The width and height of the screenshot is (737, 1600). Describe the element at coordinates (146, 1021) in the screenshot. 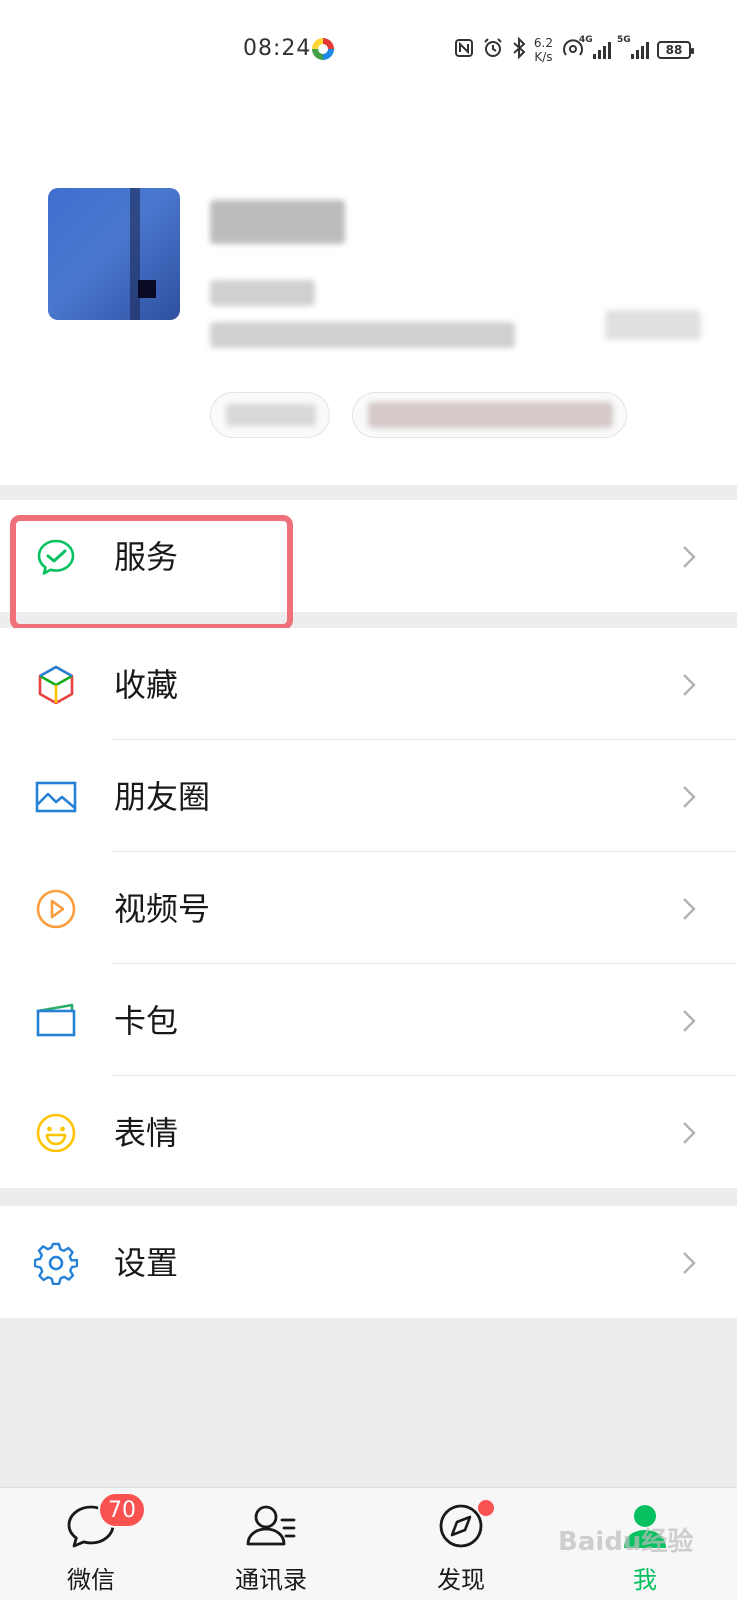

I see `menu-label-cards: 卡包` at that location.